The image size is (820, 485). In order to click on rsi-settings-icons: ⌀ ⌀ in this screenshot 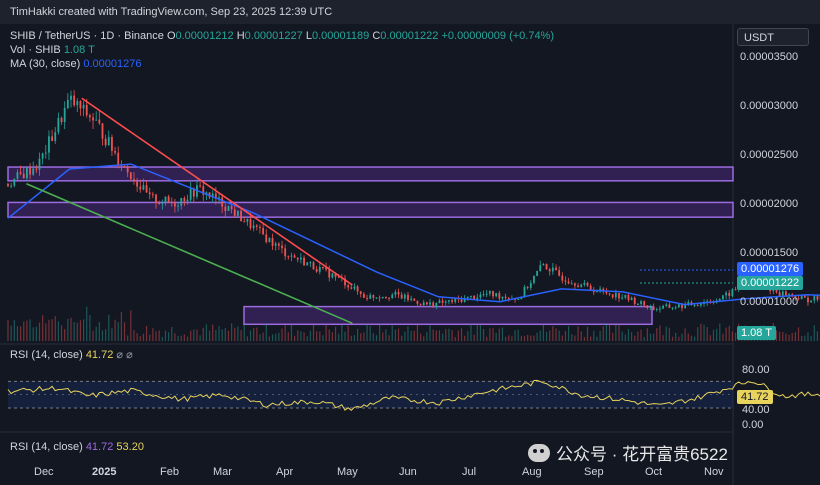, I will do `click(124, 355)`.